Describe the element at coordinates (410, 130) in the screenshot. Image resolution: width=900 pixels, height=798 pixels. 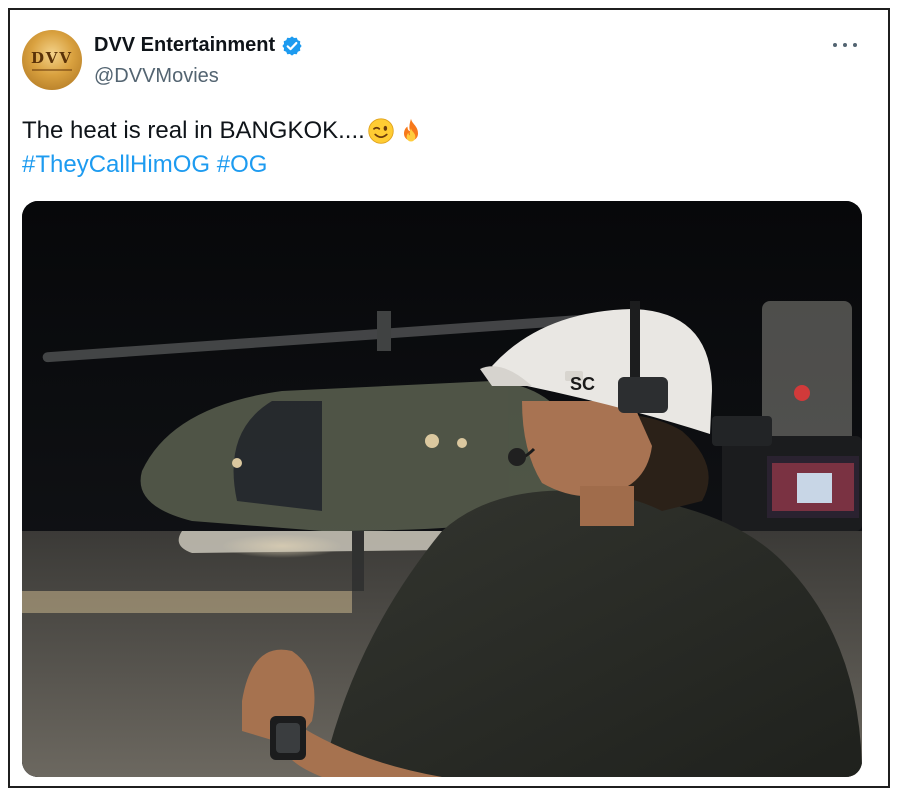
I see `fire-emoji-icon` at that location.